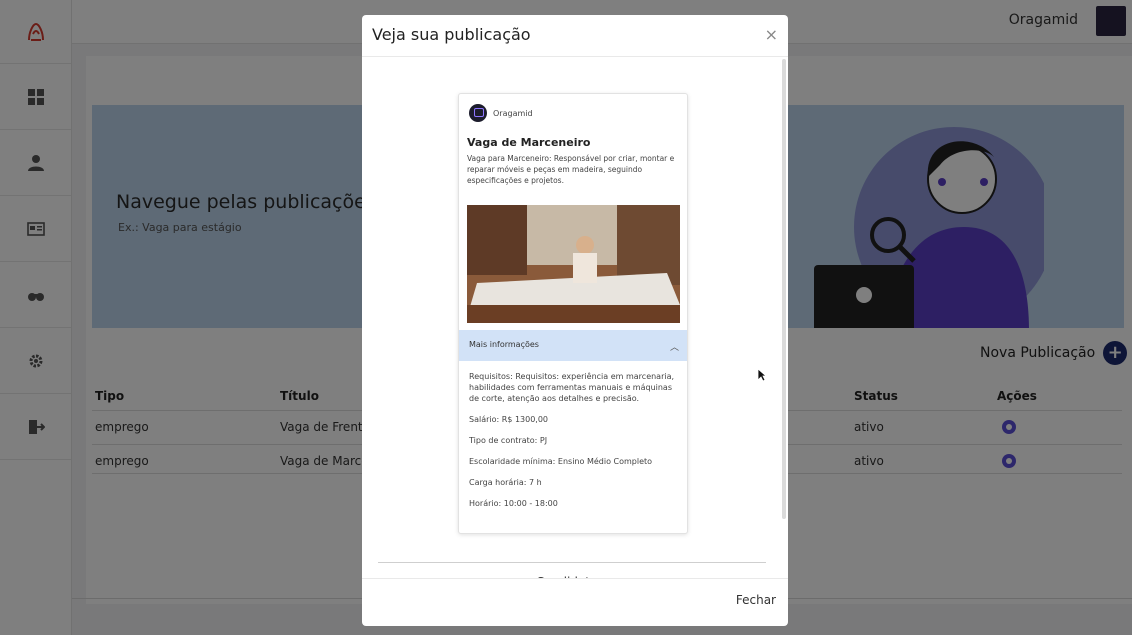  What do you see at coordinates (575, 36) in the screenshot?
I see `modal-header: Veja sua publicação ×` at bounding box center [575, 36].